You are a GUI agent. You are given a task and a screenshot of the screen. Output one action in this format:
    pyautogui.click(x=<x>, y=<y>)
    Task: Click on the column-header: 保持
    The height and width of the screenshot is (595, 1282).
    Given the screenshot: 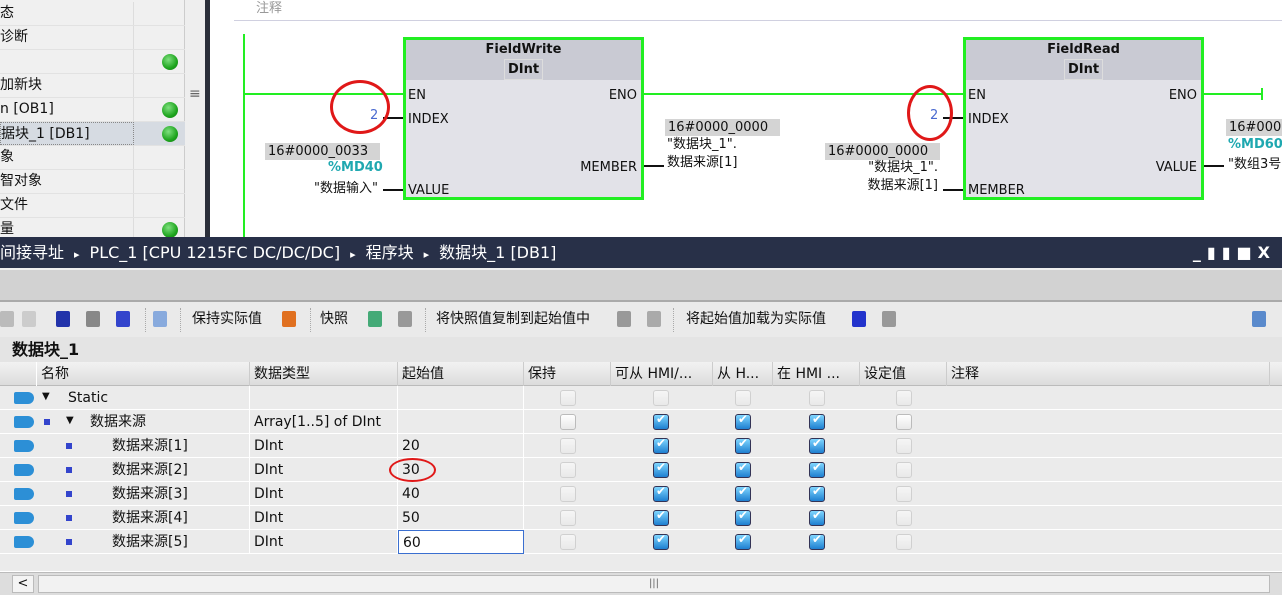 What is the action you would take?
    pyautogui.click(x=567, y=374)
    